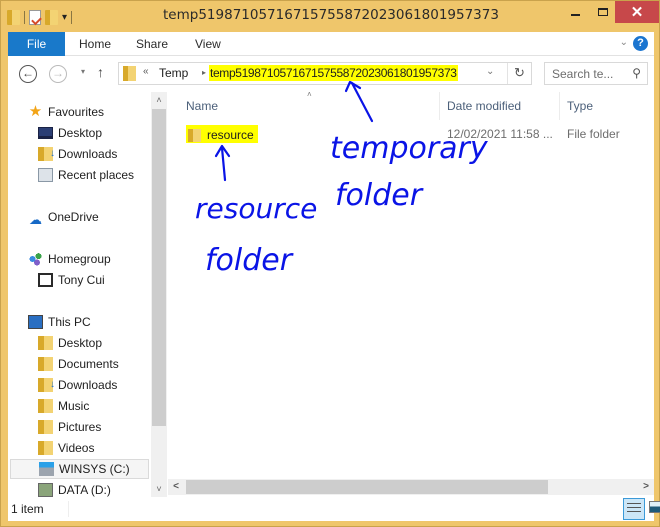 The image size is (660, 527). Describe the element at coordinates (624, 42) in the screenshot. I see `expand-ribbon-icon: ⌄` at that location.